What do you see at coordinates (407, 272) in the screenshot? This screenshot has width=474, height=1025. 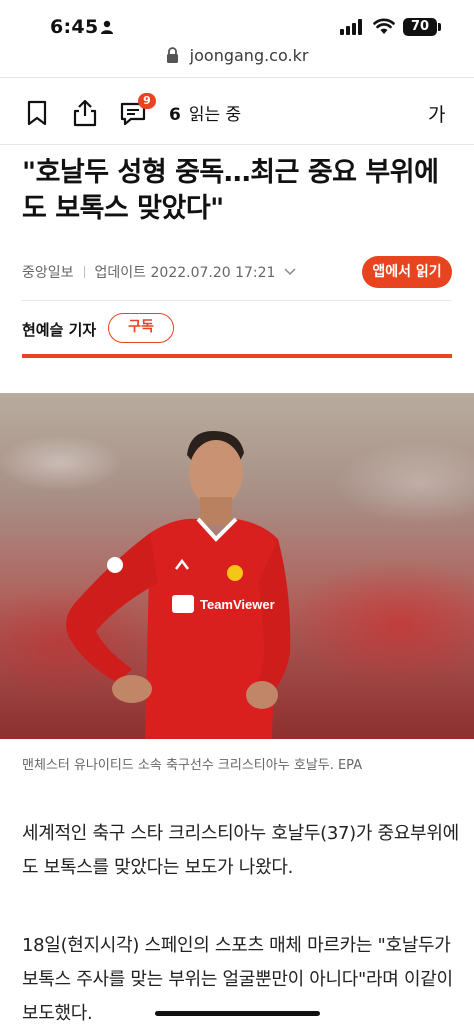 I see `open-in-app-button: 앱에서 읽기` at bounding box center [407, 272].